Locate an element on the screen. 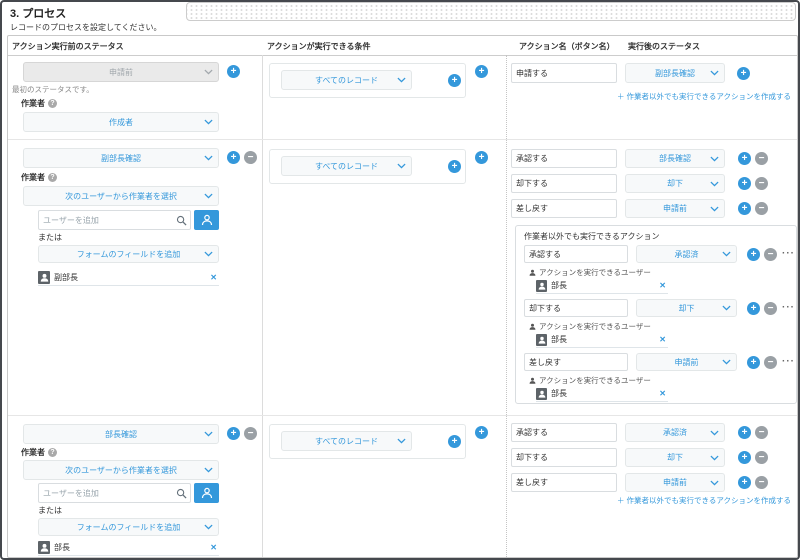  assignee-type-dropdown-row3: 次のユーザーから作業者を選択 is located at coordinates (121, 470).